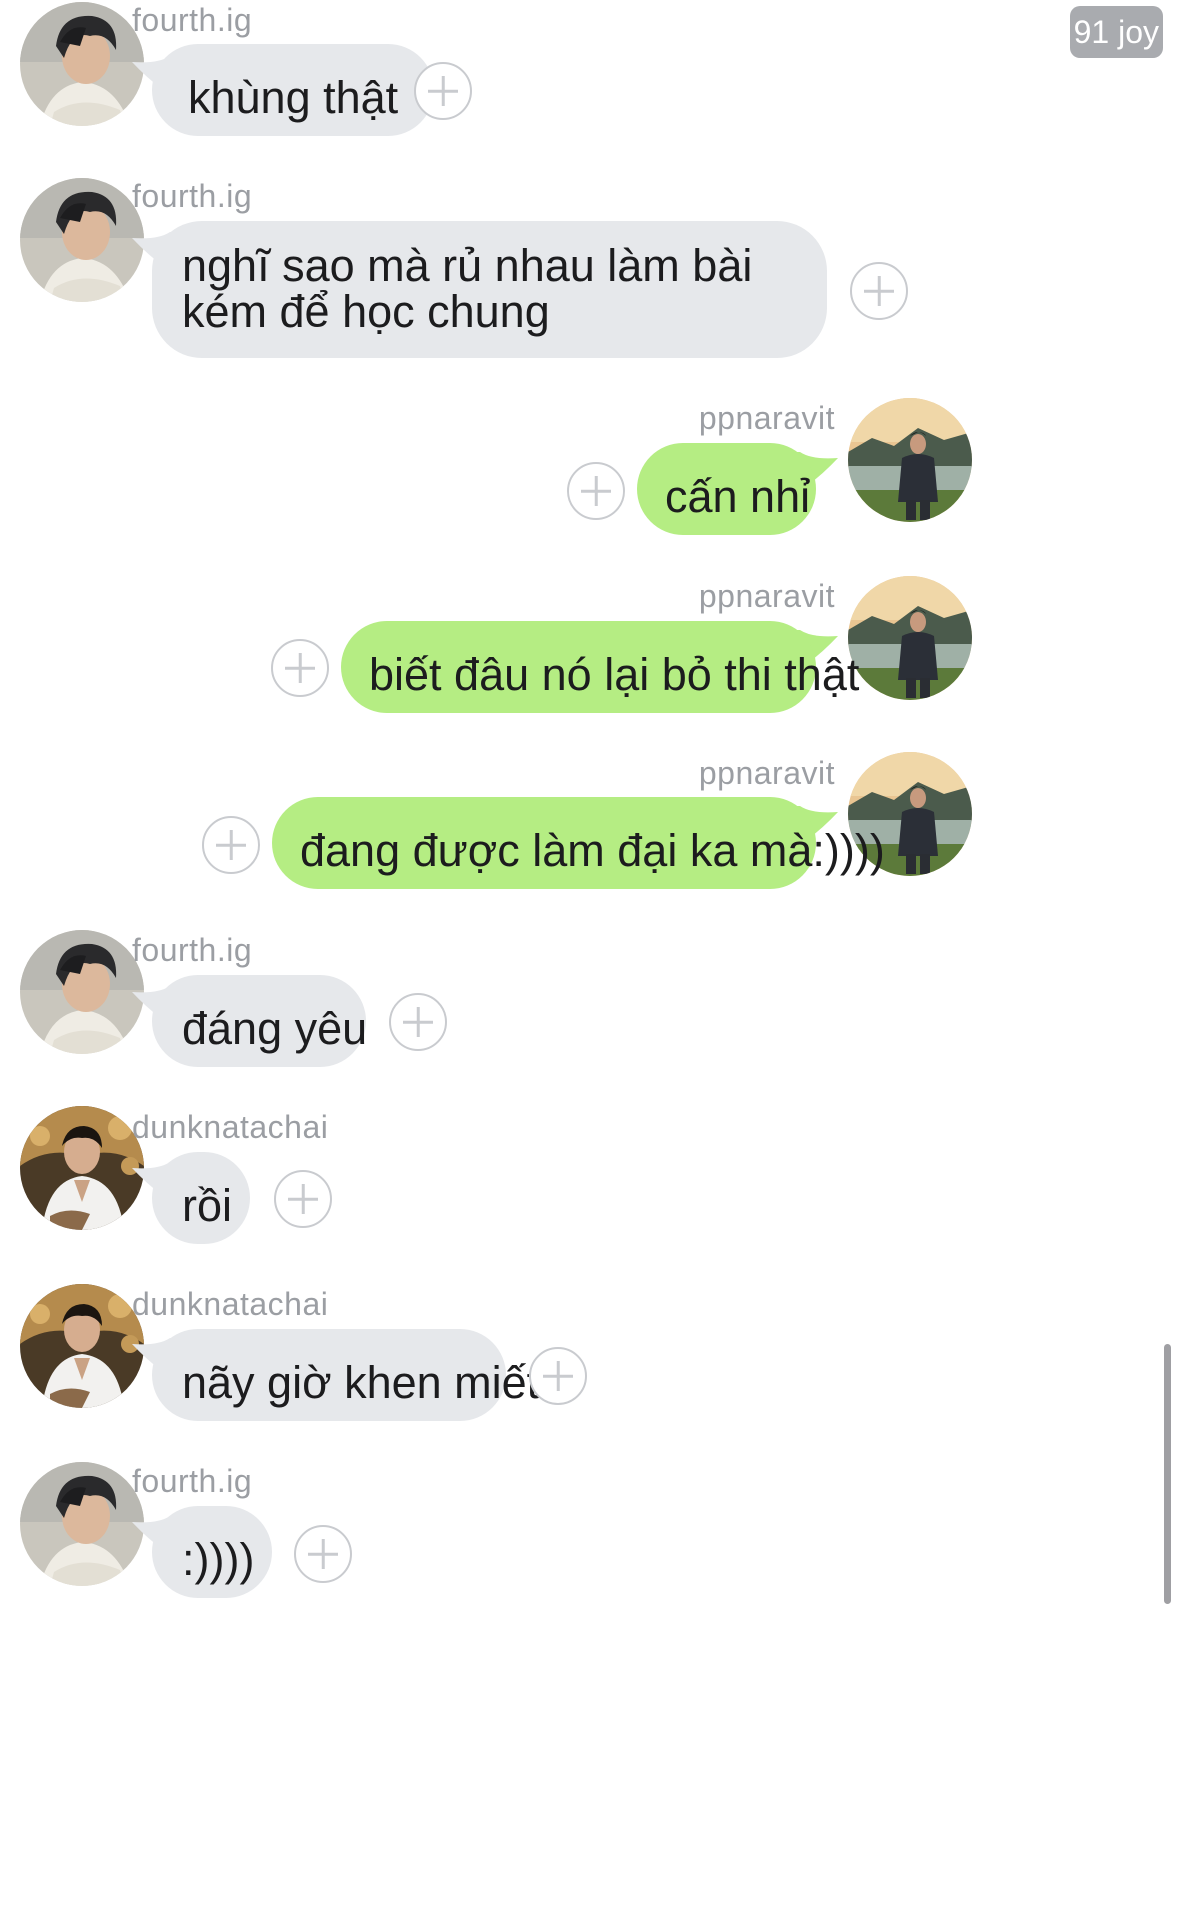  I want to click on message-bubble: rồi, so click(201, 1198).